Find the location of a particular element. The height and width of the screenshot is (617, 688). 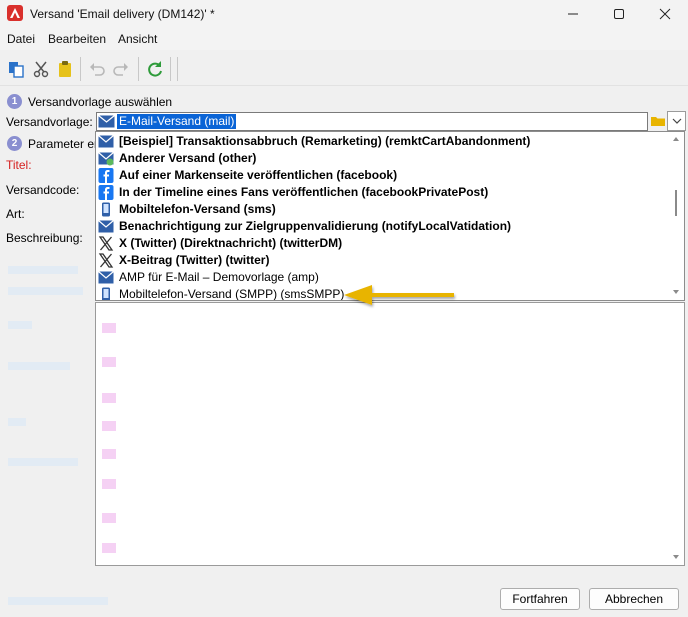

dropdown-item-label: Anderer Versand (other) is located at coordinates (188, 158).